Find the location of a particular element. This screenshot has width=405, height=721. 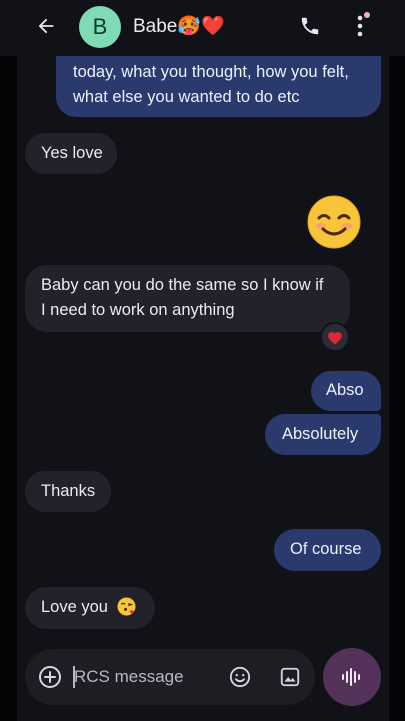

message-text: Yes love is located at coordinates (72, 153).